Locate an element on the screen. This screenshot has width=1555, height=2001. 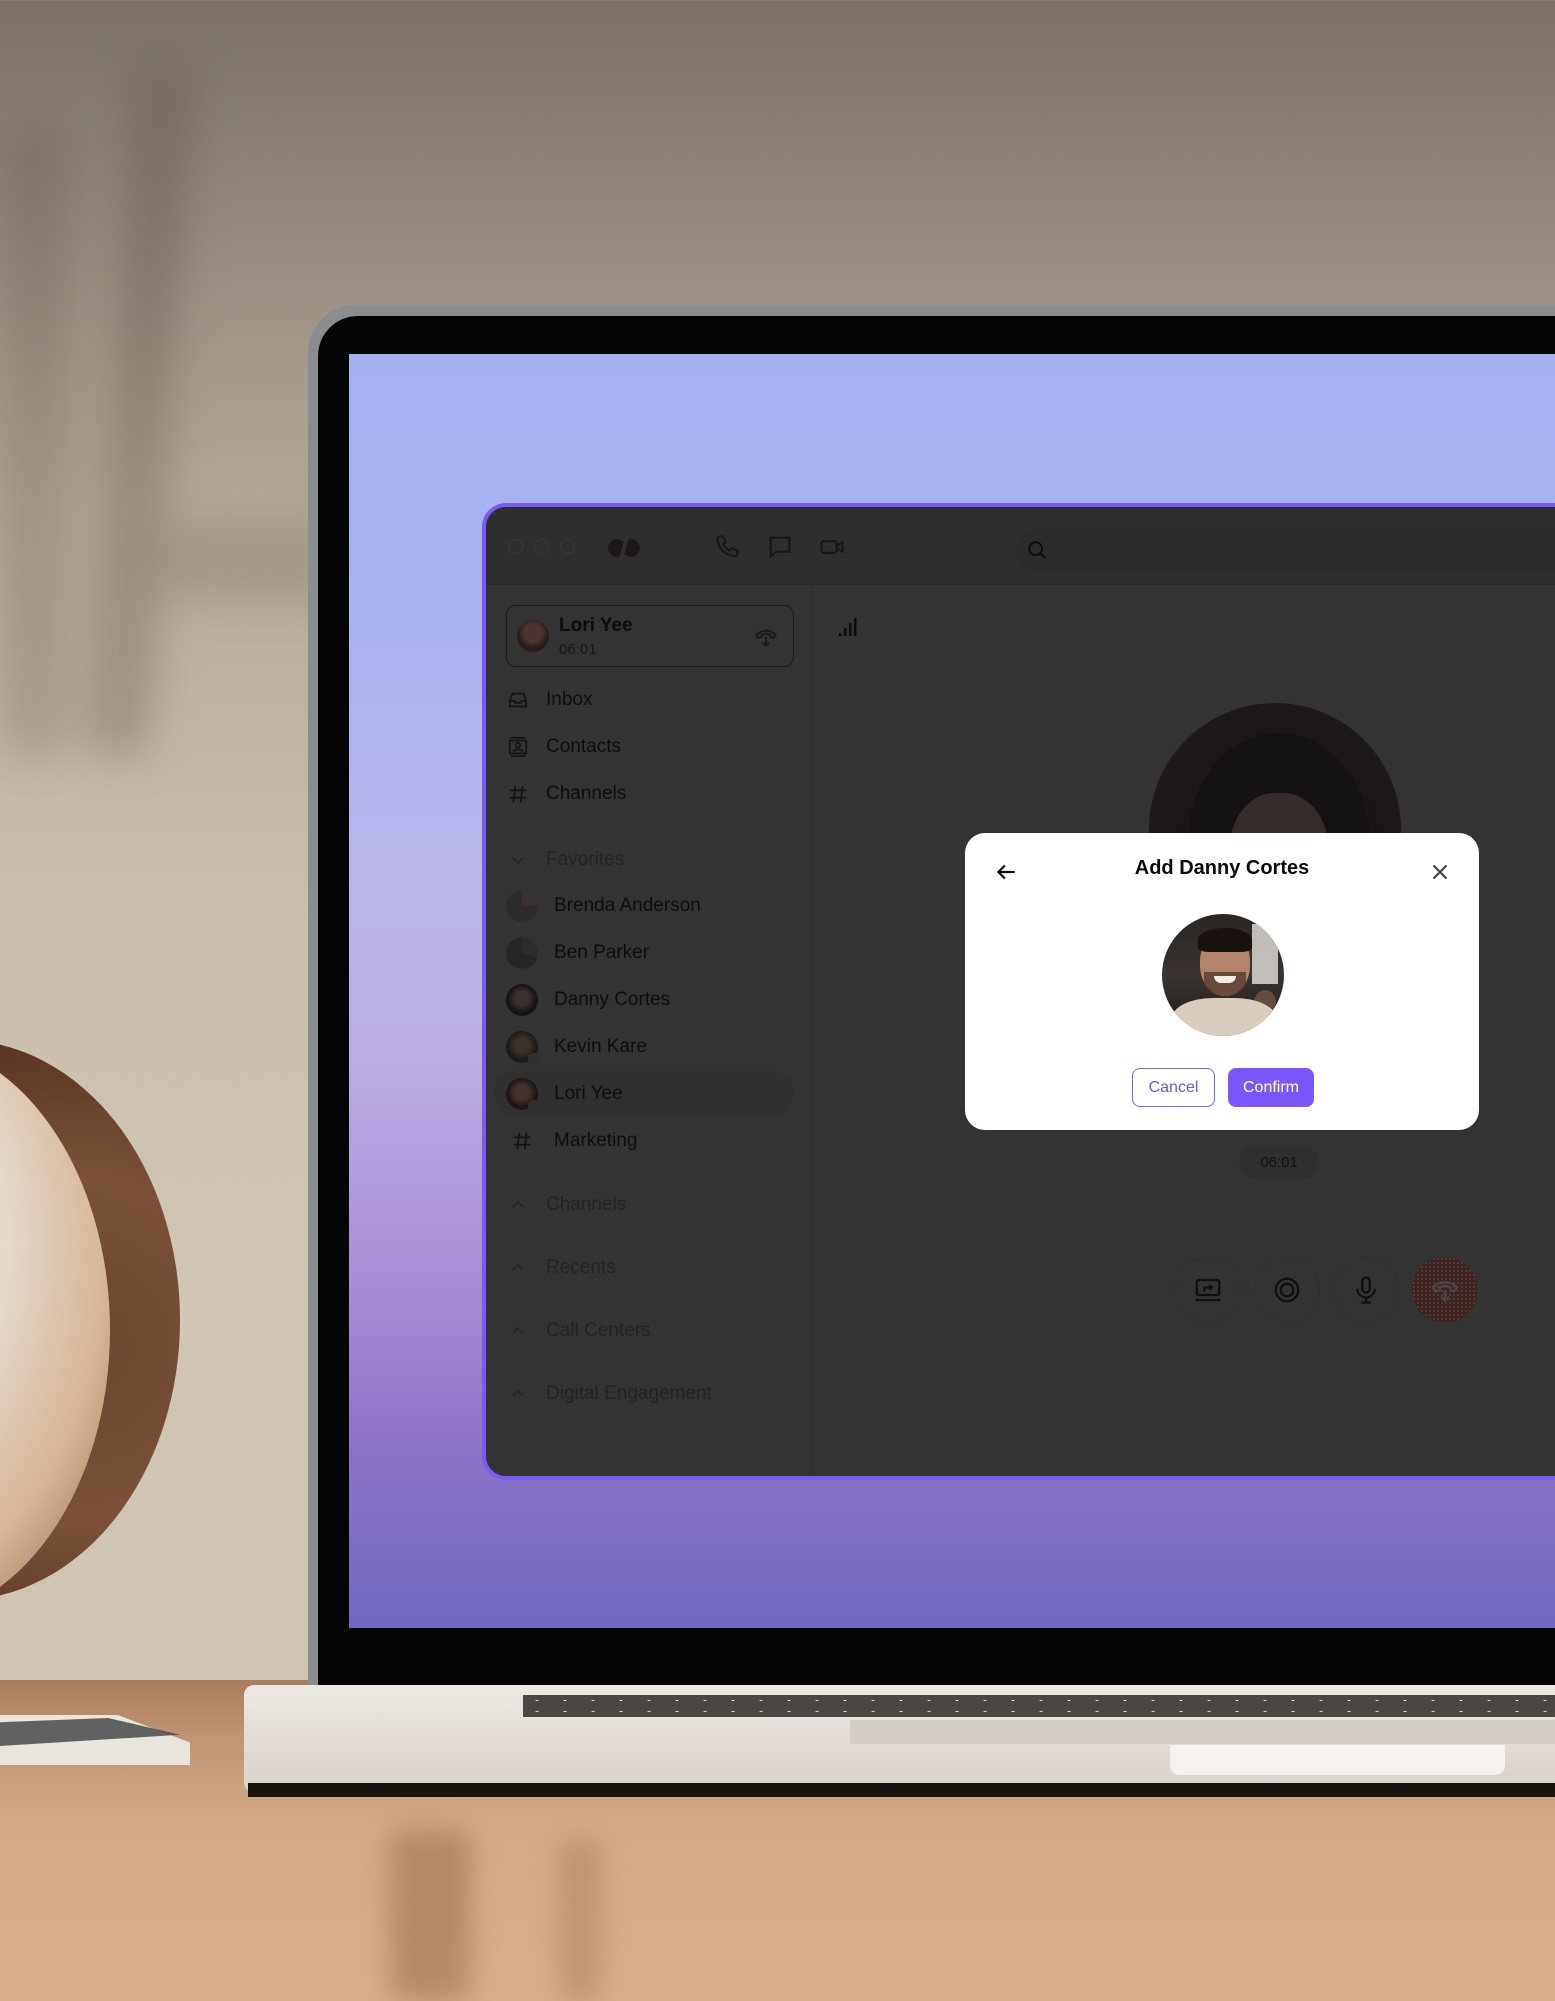
favorite-label: Danny Cortes is located at coordinates (612, 999).